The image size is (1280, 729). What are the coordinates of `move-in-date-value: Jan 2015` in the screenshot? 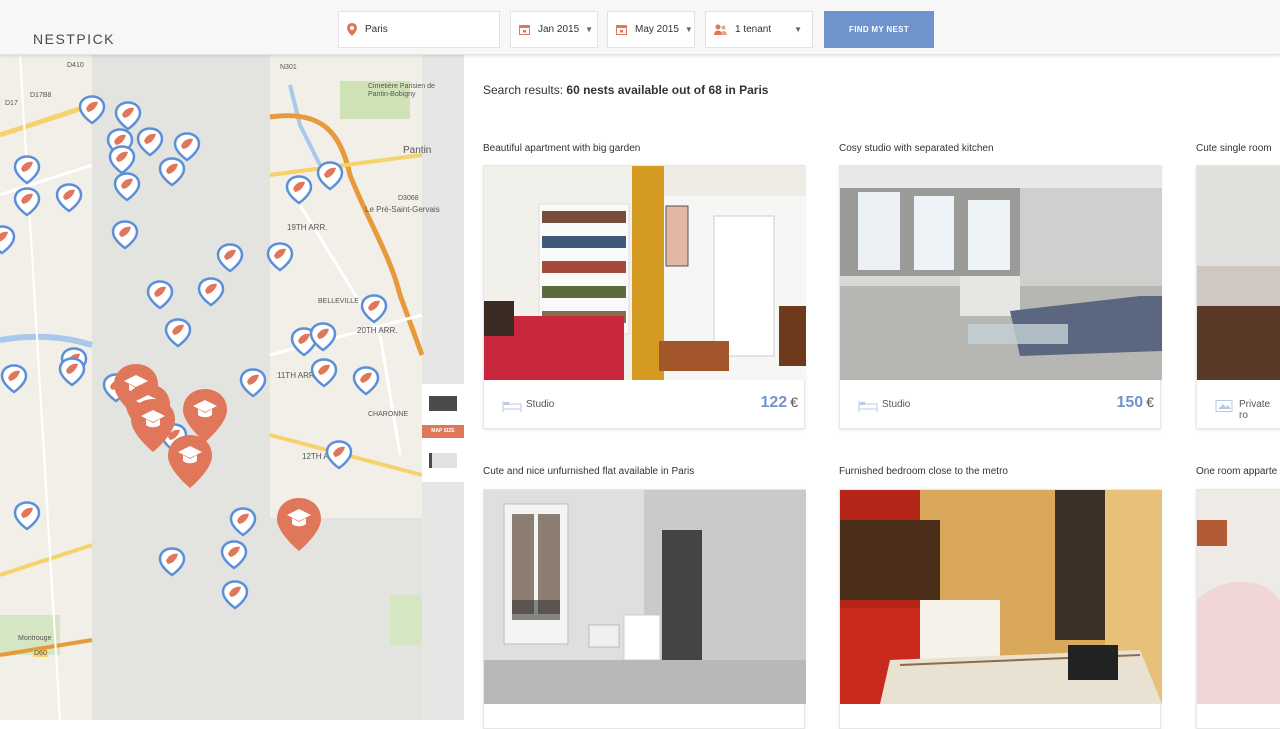 It's located at (559, 29).